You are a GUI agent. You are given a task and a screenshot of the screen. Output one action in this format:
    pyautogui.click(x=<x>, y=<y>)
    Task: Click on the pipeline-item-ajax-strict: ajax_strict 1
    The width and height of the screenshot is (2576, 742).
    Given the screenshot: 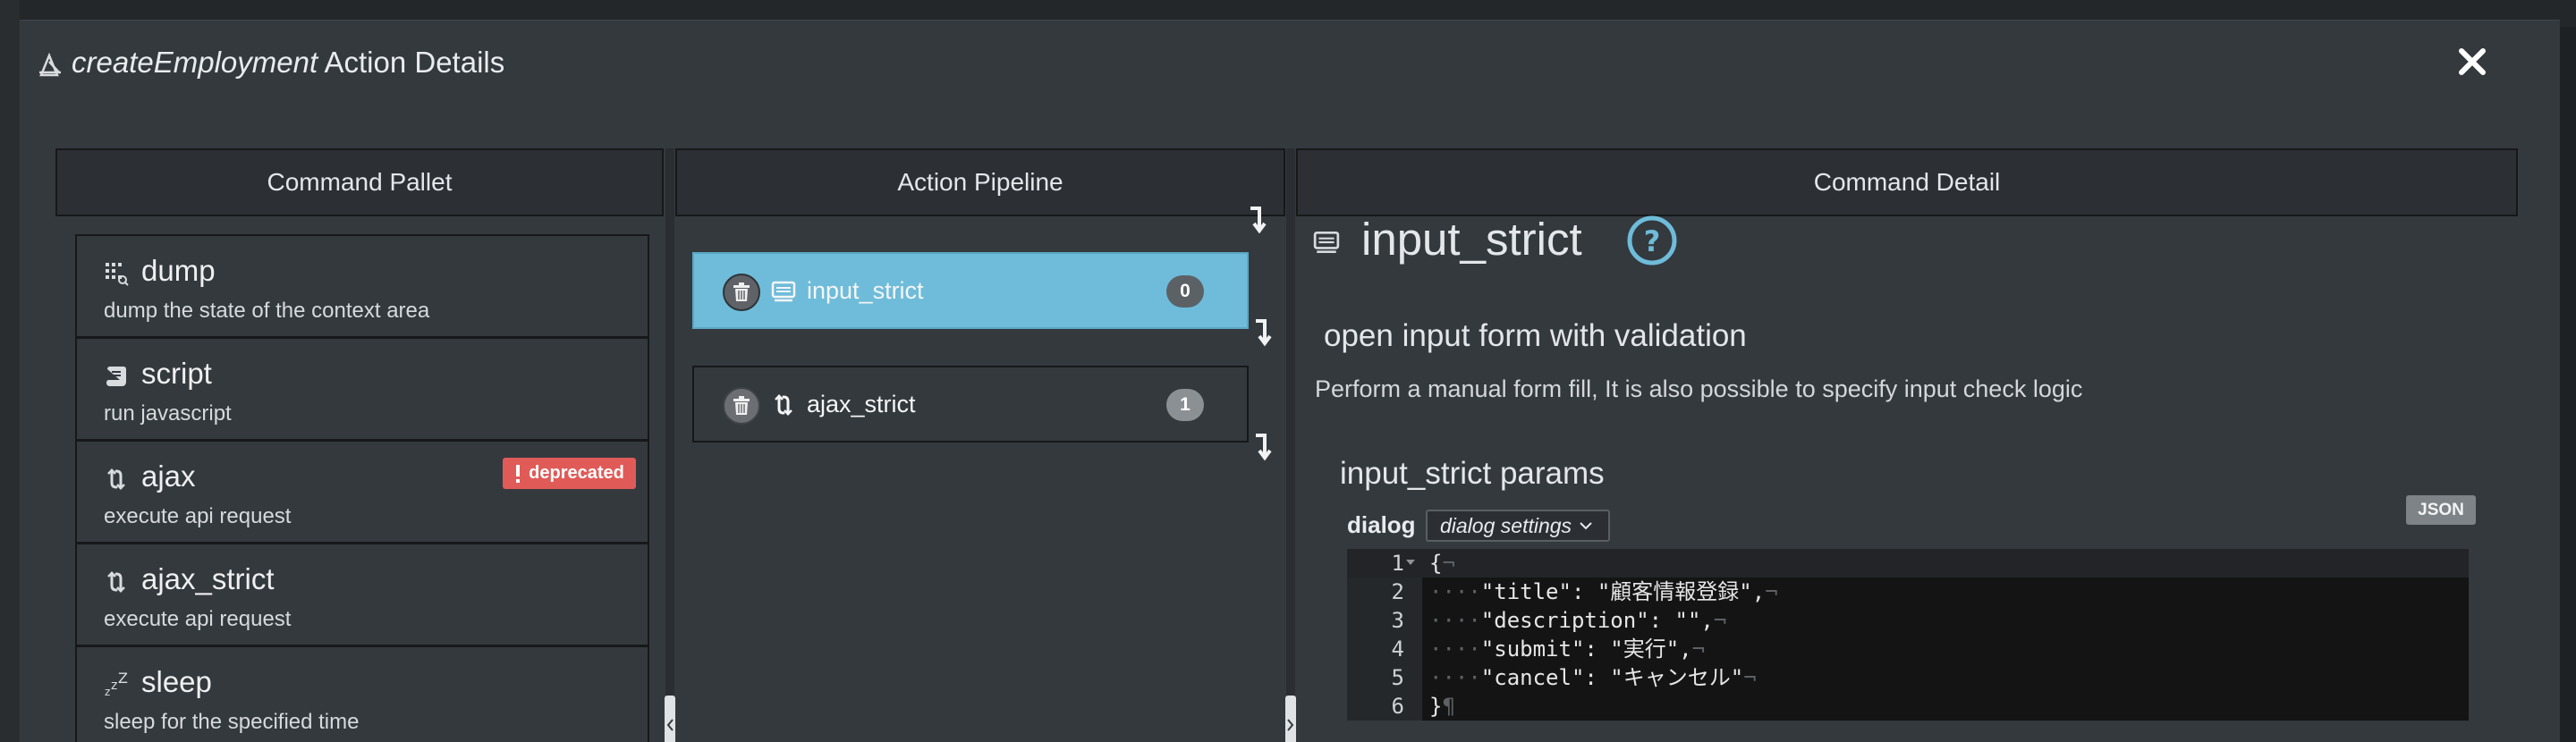 What is the action you would take?
    pyautogui.click(x=970, y=404)
    